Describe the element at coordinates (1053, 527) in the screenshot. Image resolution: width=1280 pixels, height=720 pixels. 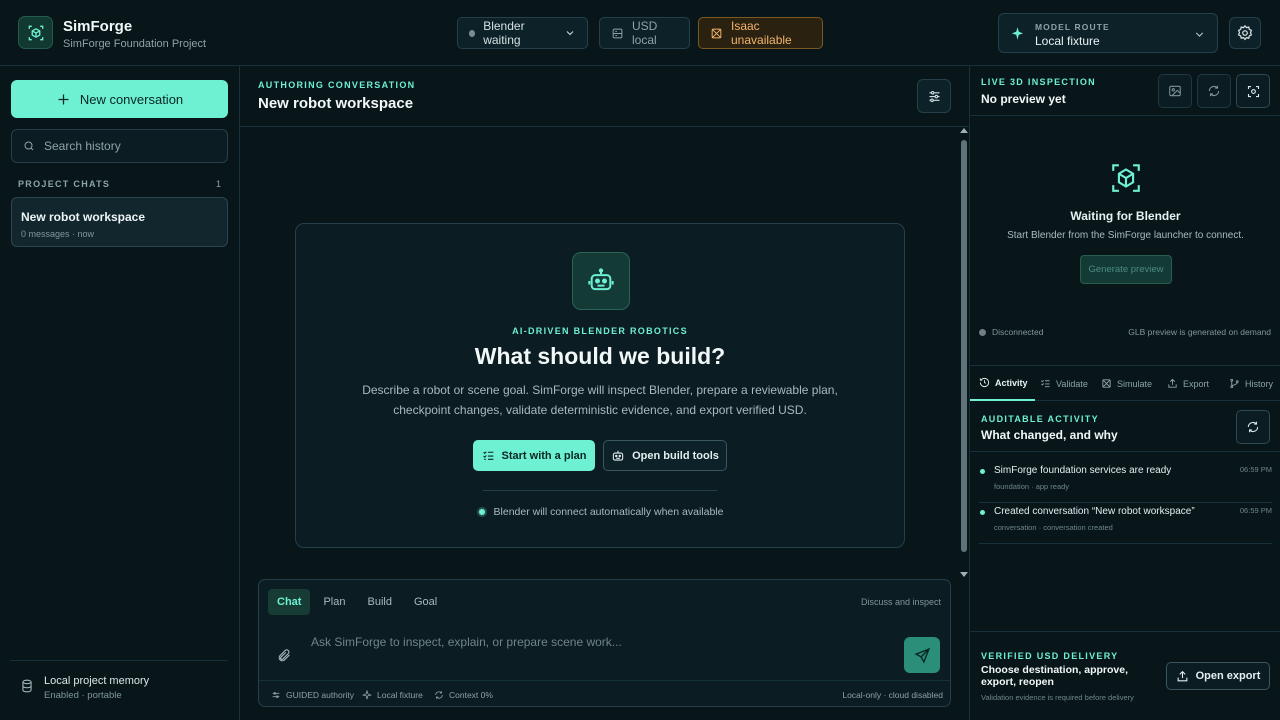
I see `event-meta: conversation · conversation created` at that location.